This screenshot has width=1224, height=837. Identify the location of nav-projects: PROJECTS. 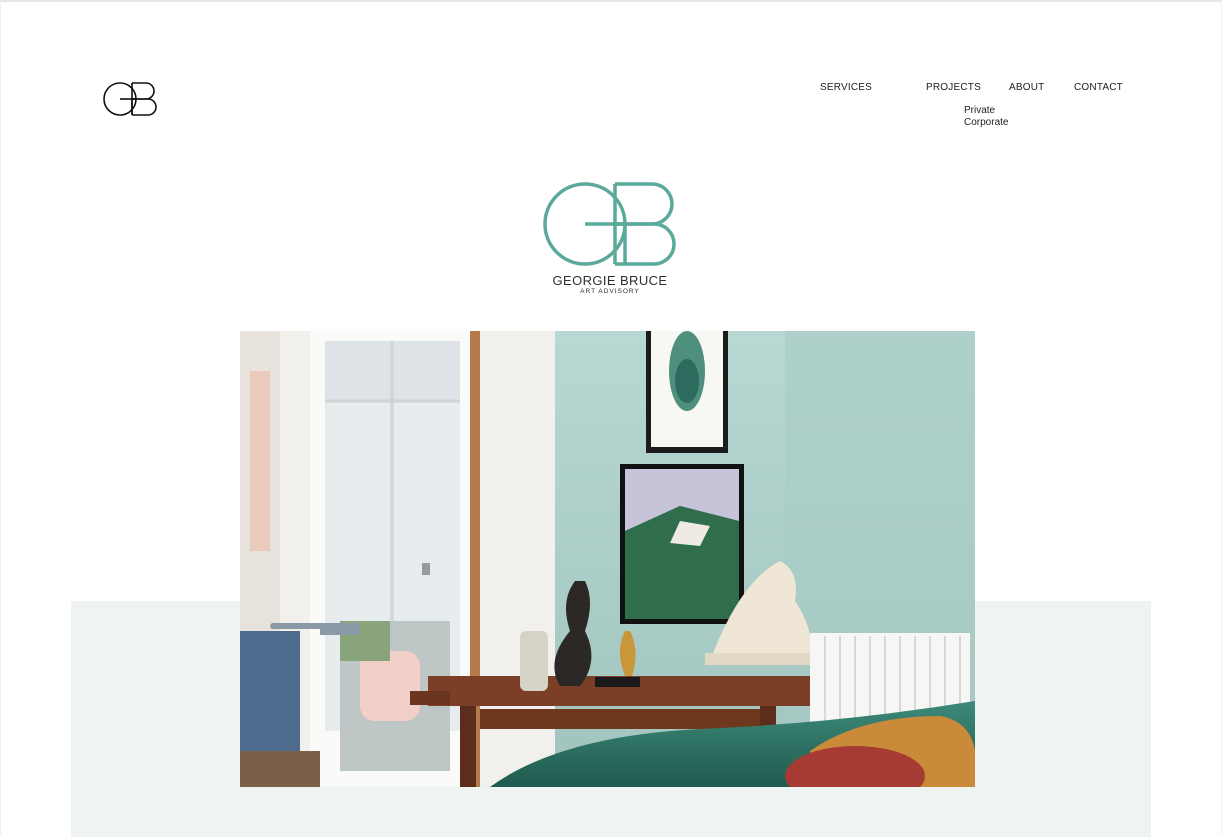
(953, 87).